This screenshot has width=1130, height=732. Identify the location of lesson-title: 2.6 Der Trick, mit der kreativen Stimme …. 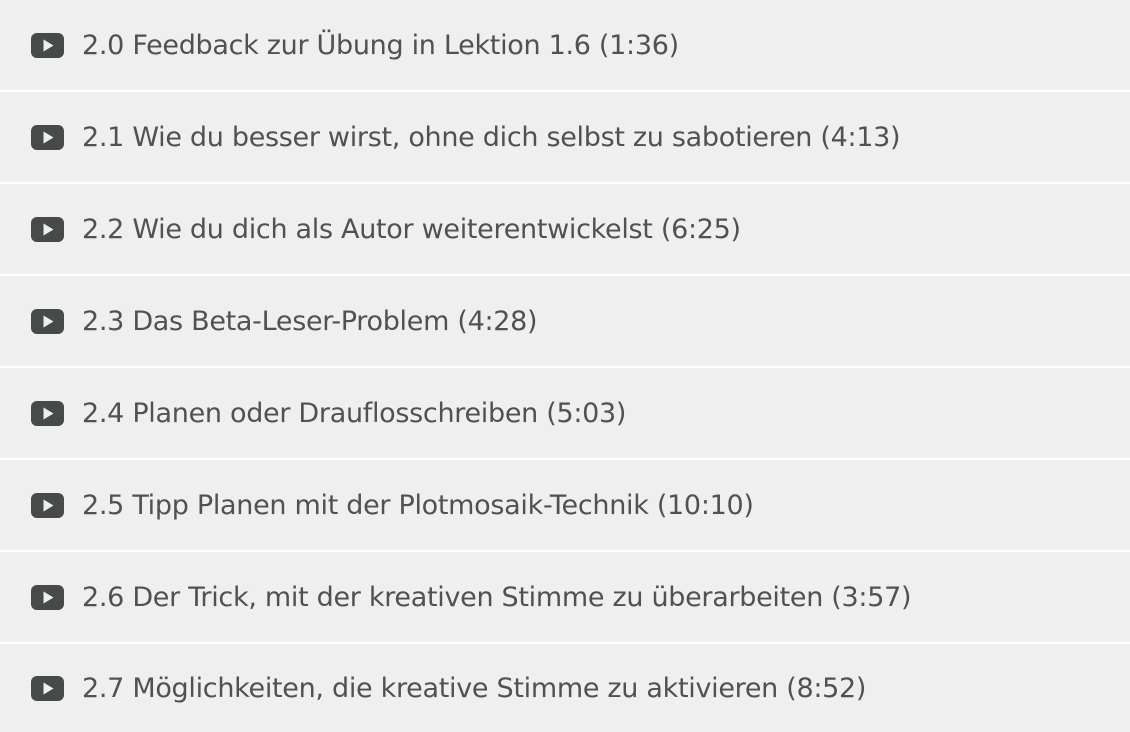
(497, 597).